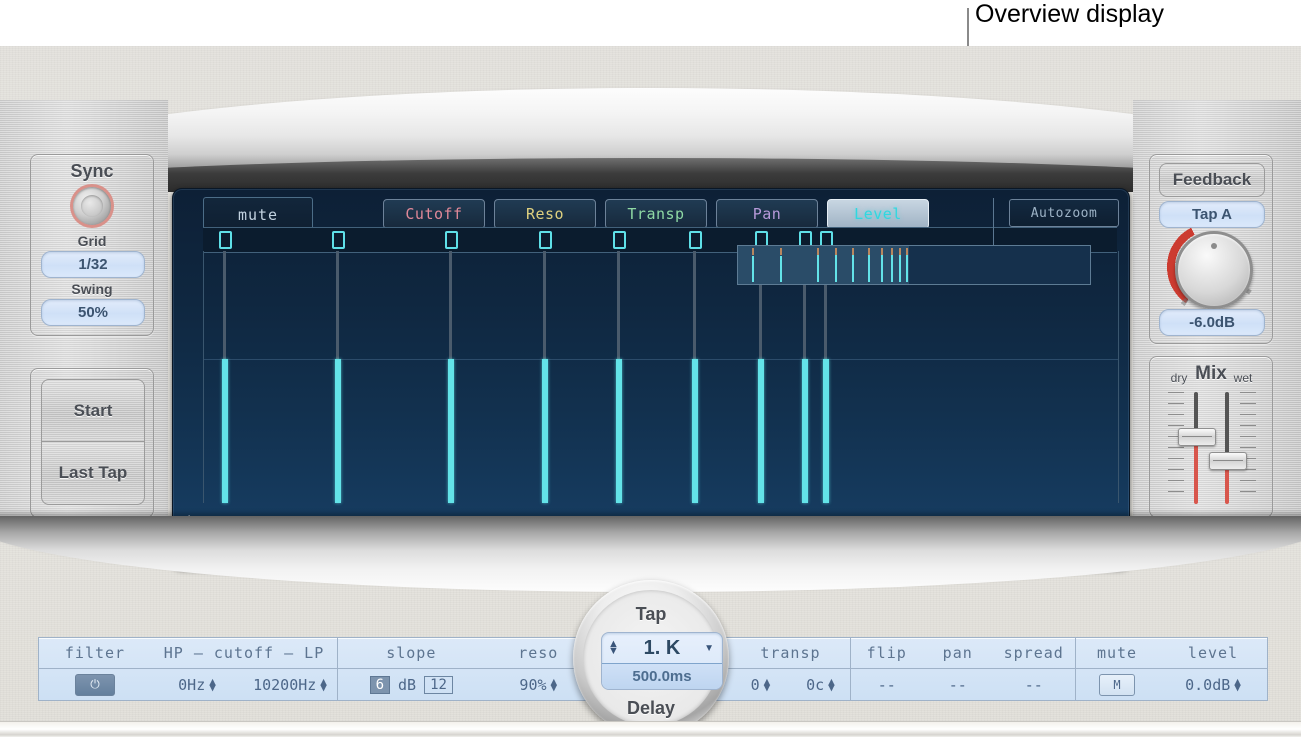 The height and width of the screenshot is (737, 1301). Describe the element at coordinates (284, 685) in the screenshot. I see `filter-lp-value: 10200Hz` at that location.